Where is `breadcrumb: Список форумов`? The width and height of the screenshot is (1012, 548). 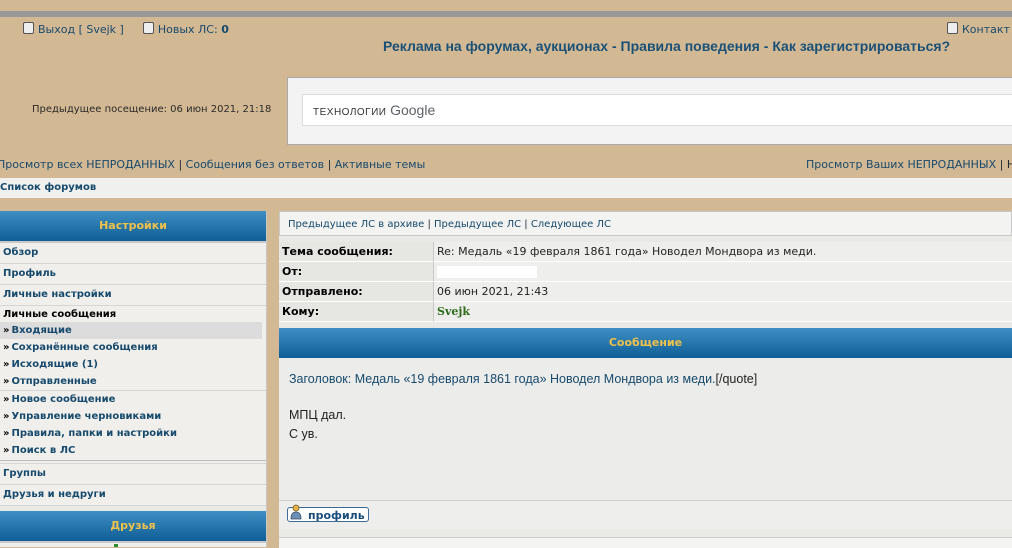
breadcrumb: Список форумов is located at coordinates (506, 188).